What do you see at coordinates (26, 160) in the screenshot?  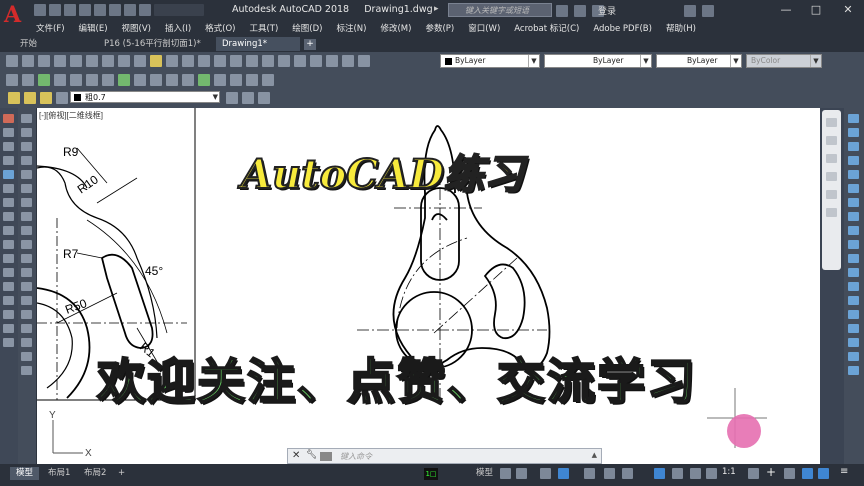 I see `polygon-icon` at bounding box center [26, 160].